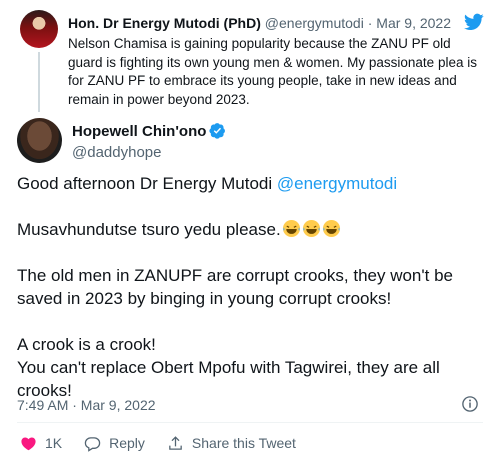 This screenshot has width=501, height=463. What do you see at coordinates (139, 131) in the screenshot?
I see `author-name: Hopewell Chin'ono` at bounding box center [139, 131].